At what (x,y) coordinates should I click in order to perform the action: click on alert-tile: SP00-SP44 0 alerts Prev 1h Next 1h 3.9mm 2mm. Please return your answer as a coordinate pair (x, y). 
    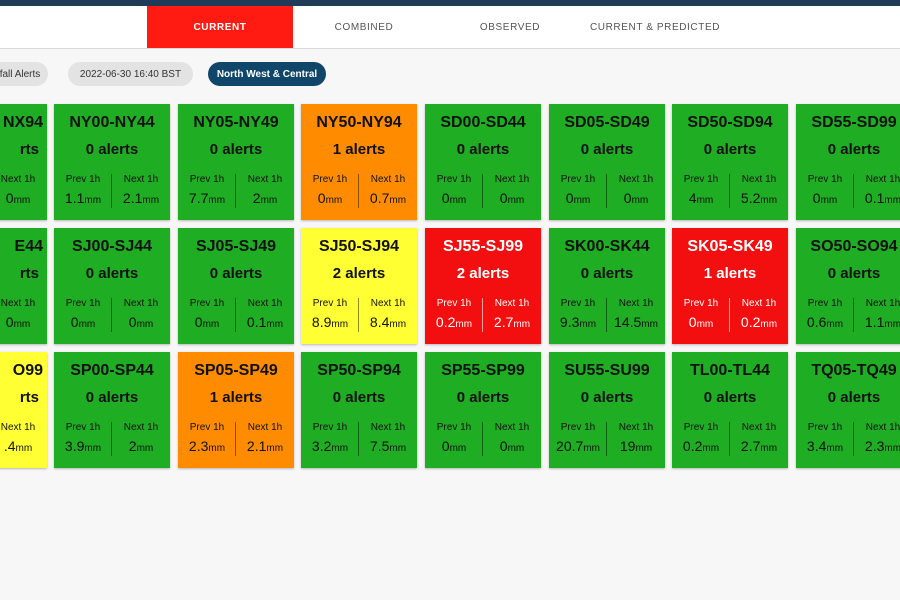
    Looking at the image, I should click on (112, 410).